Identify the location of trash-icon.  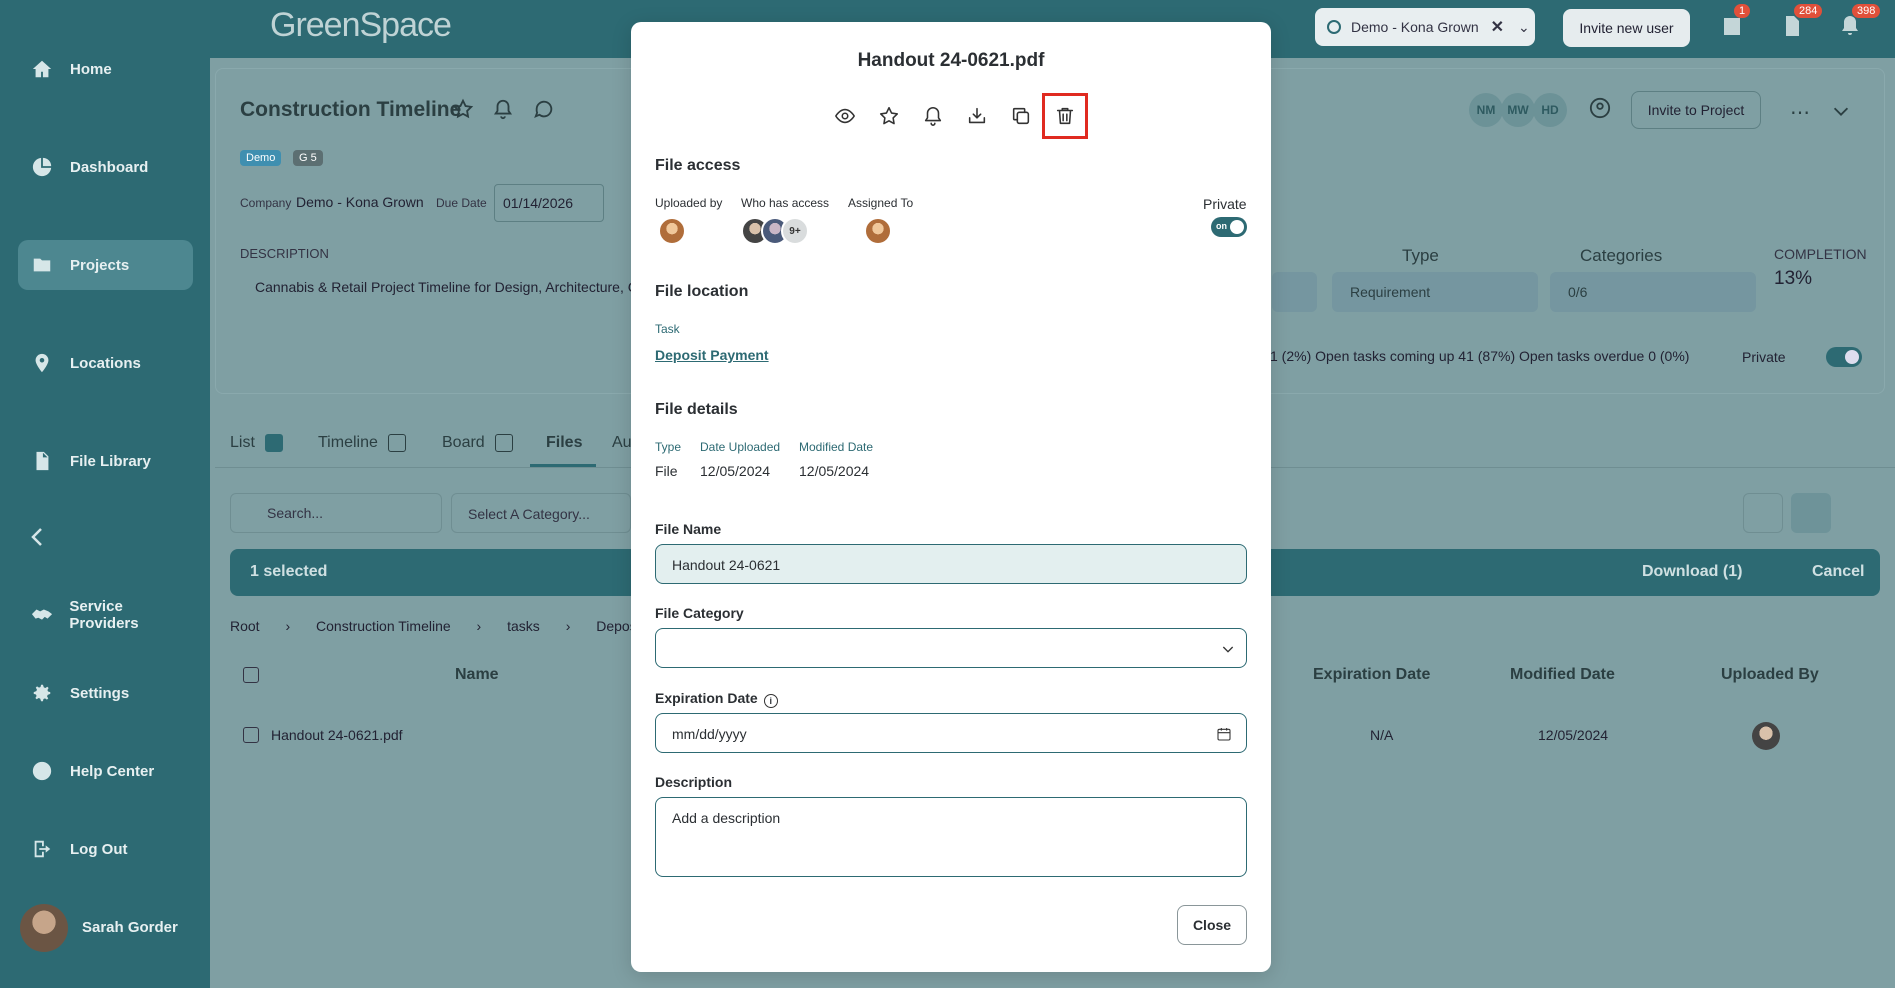
(1065, 116).